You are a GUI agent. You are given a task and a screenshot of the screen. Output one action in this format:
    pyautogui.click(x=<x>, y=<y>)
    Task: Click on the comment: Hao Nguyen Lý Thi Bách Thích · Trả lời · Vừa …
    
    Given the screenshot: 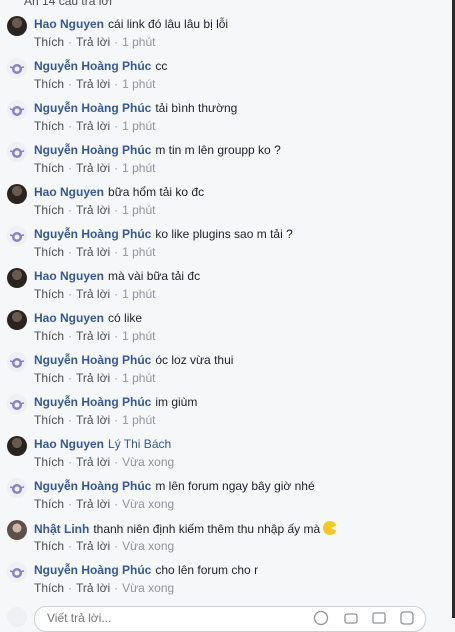 What is the action you would take?
    pyautogui.click(x=220, y=454)
    